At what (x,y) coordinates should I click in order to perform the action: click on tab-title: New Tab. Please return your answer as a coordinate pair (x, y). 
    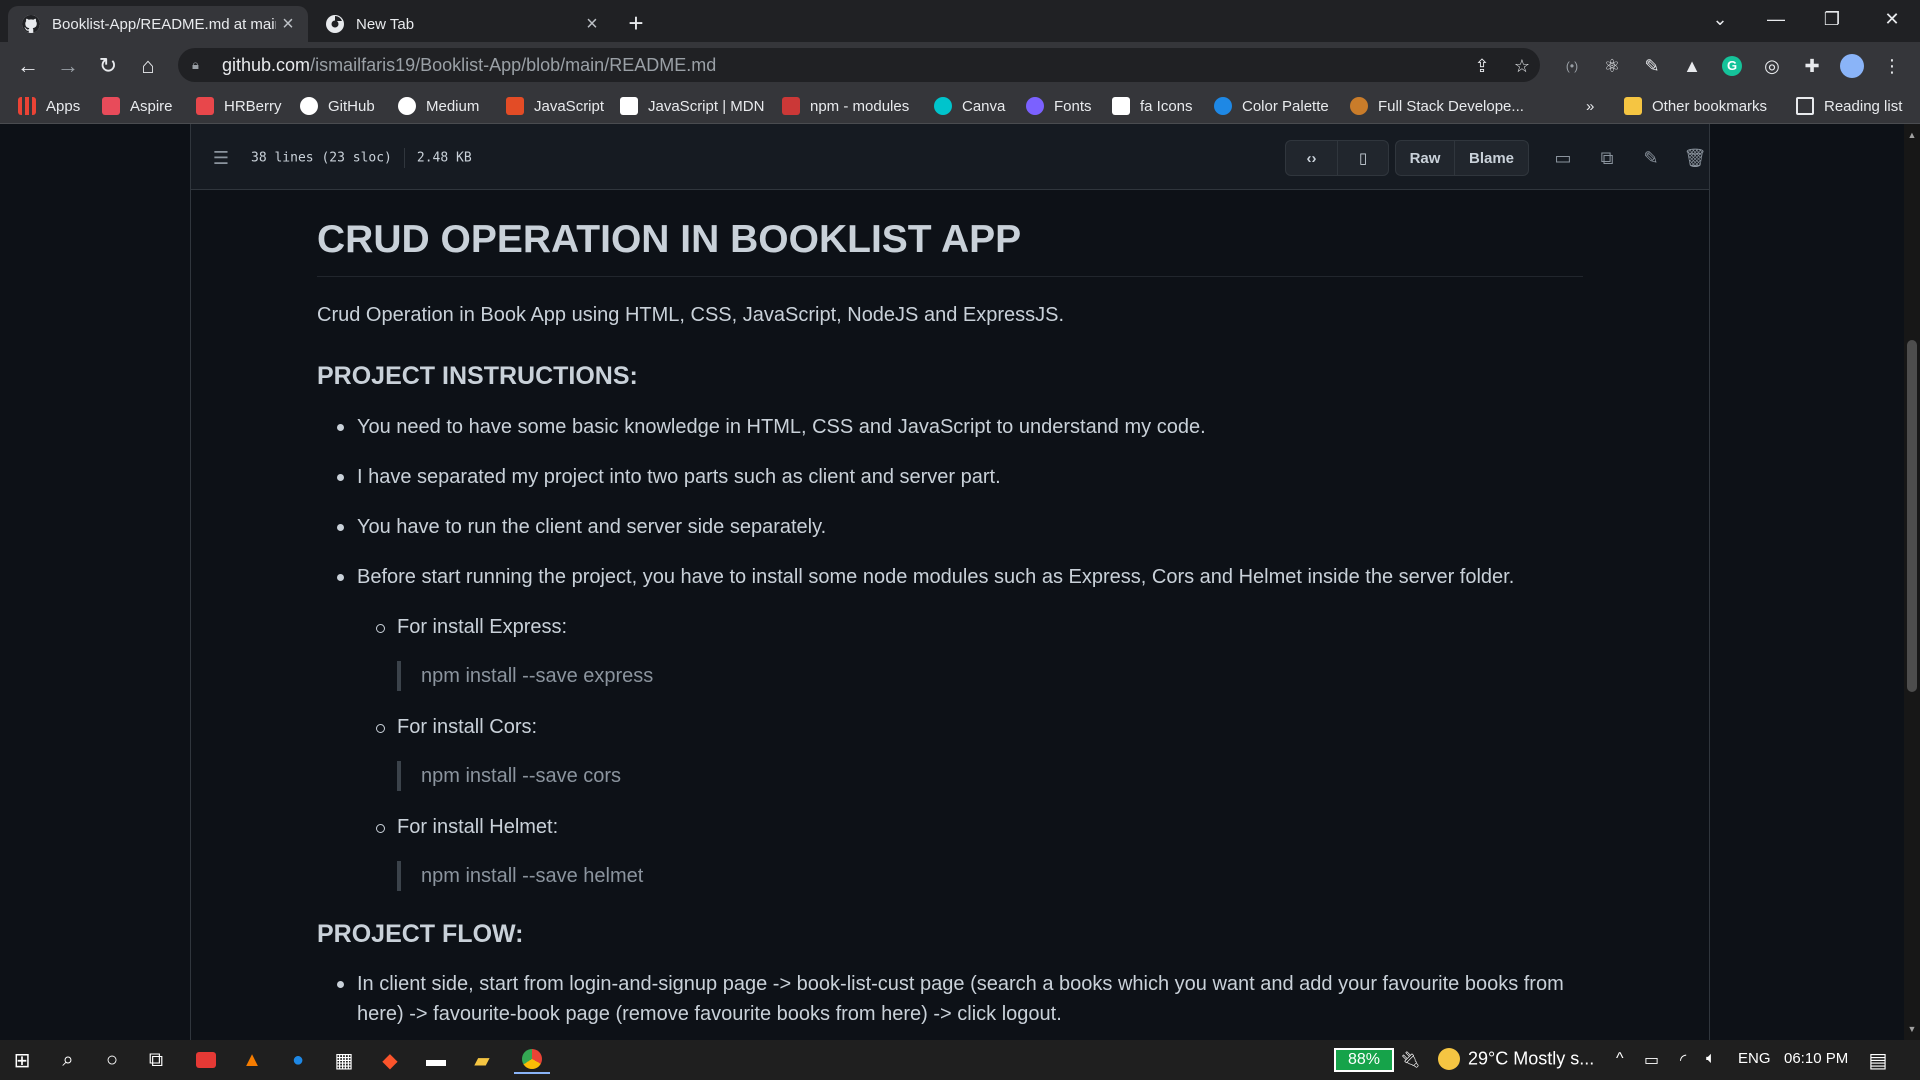
    Looking at the image, I should click on (385, 24).